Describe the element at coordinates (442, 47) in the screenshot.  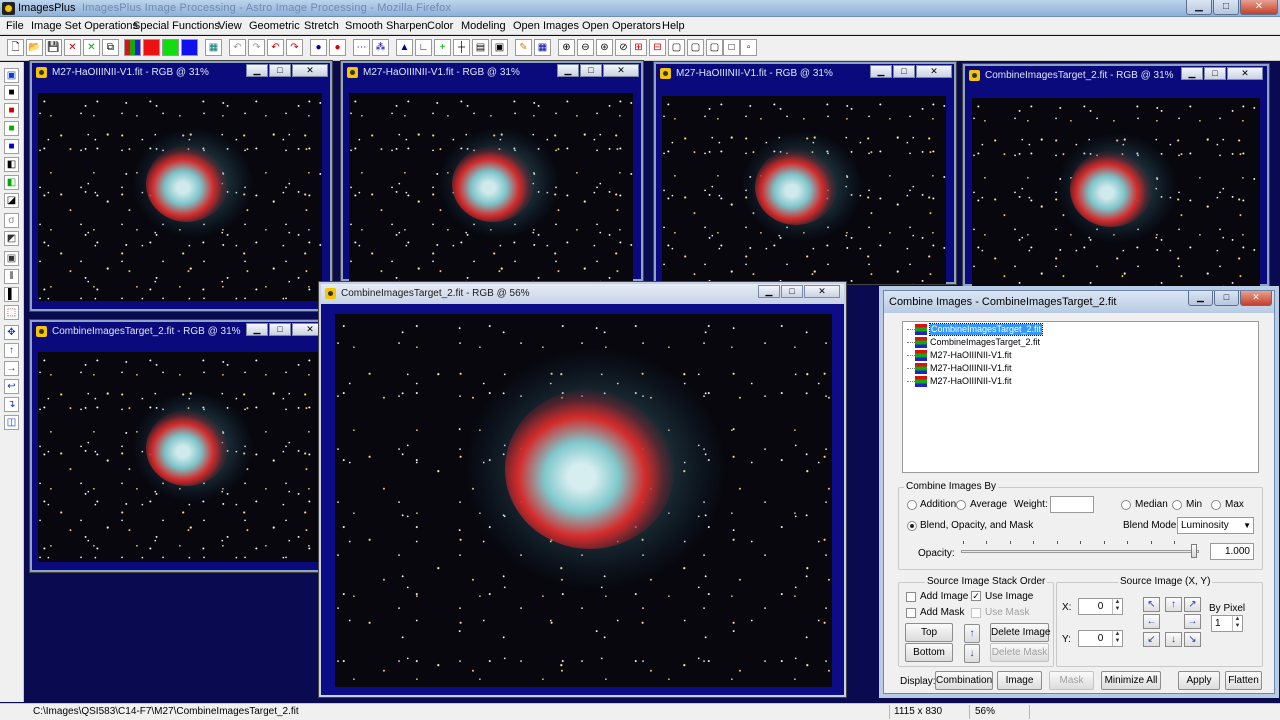
I see `crosshair-icon: +` at that location.